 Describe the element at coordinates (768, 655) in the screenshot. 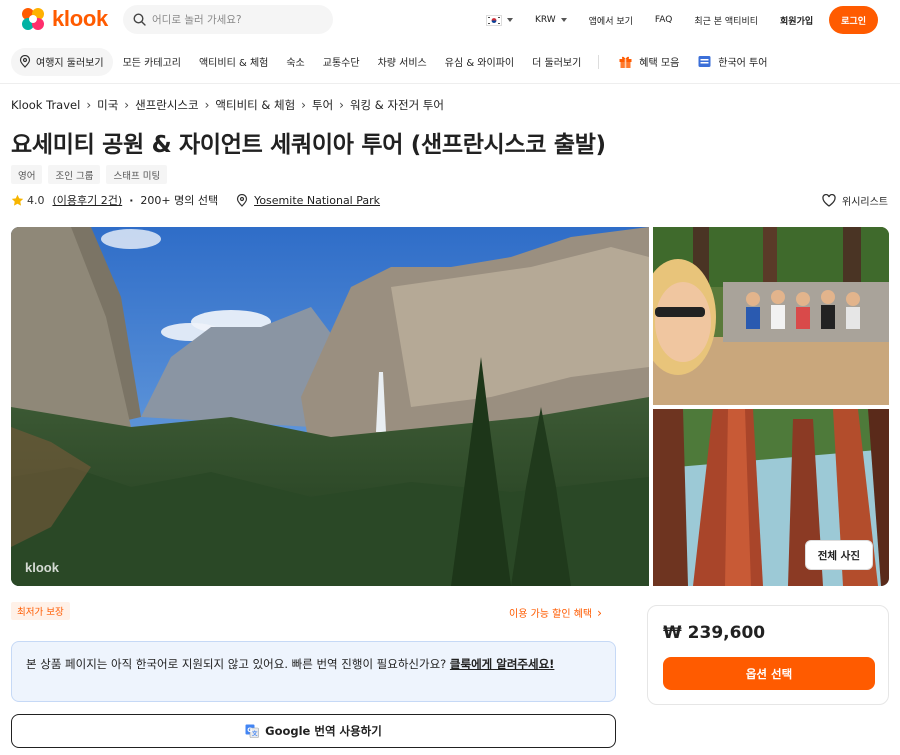

I see `price-card: ₩ 239,600 옵션 선택` at that location.